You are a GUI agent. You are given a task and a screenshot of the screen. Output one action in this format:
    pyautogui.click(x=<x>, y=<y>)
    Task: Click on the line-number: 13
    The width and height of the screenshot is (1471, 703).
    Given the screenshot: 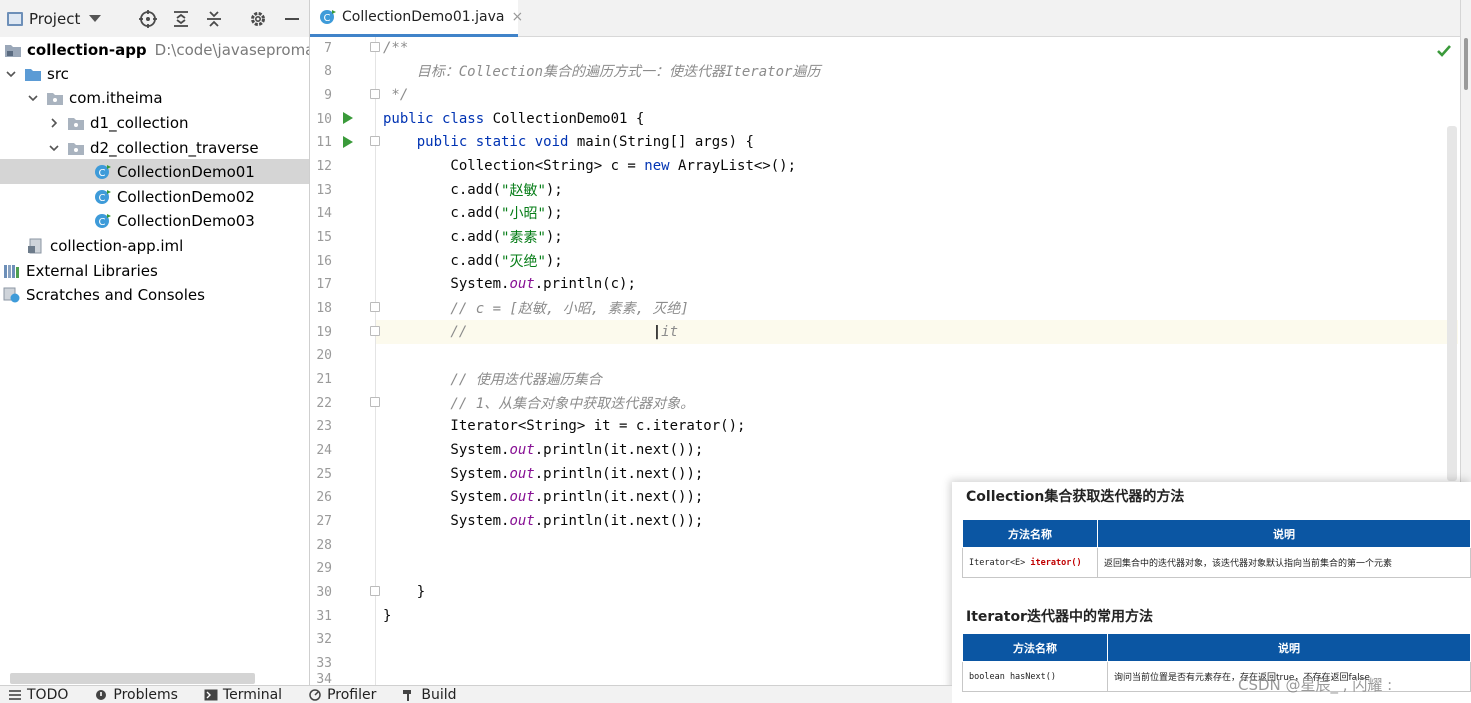 What is the action you would take?
    pyautogui.click(x=324, y=190)
    